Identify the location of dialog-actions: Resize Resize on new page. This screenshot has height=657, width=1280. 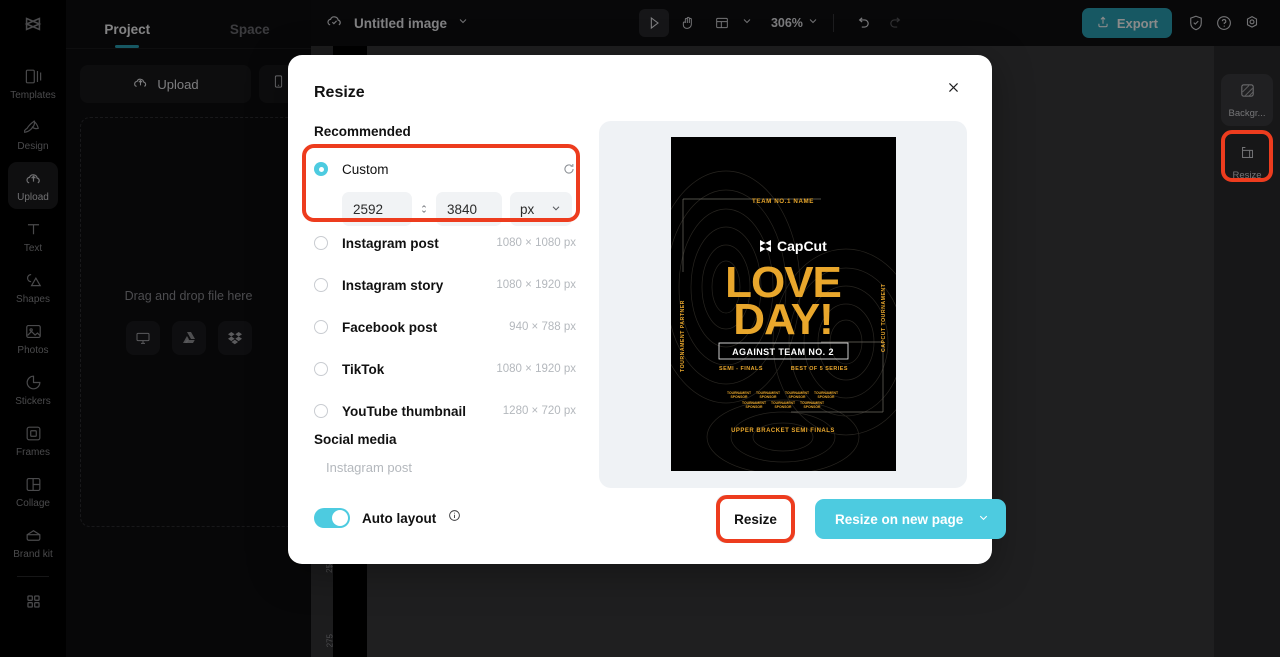
(861, 519).